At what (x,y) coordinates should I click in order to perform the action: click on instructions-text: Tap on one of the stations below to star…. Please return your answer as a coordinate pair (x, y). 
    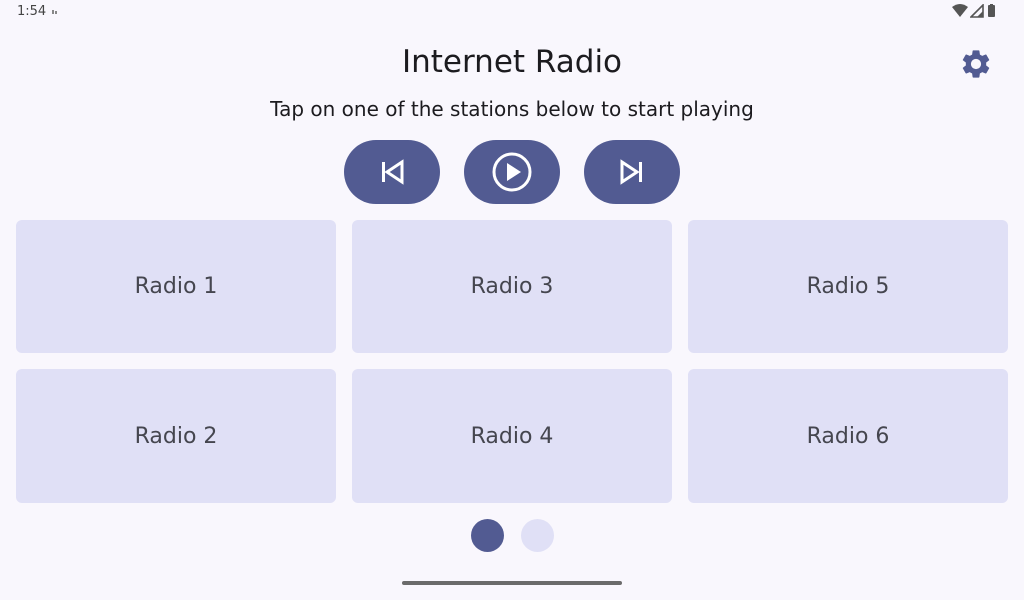
    Looking at the image, I should click on (512, 109).